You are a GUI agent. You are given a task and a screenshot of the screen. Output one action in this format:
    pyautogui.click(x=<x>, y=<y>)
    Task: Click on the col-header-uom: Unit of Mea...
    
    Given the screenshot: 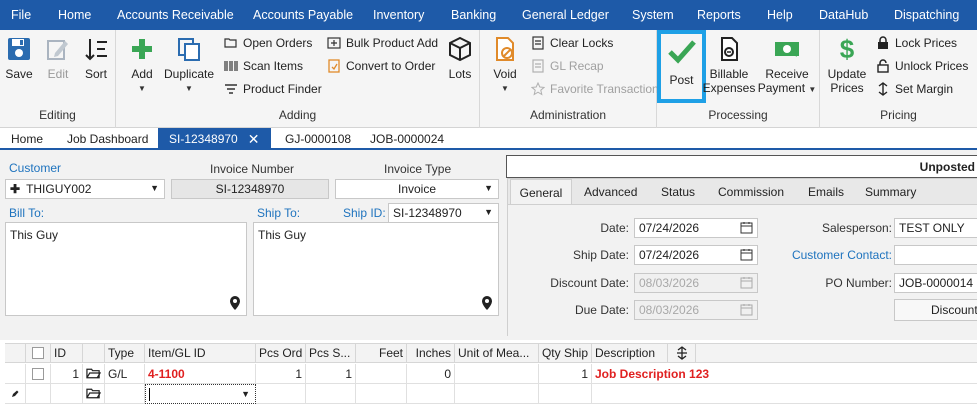 What is the action you would take?
    pyautogui.click(x=497, y=353)
    